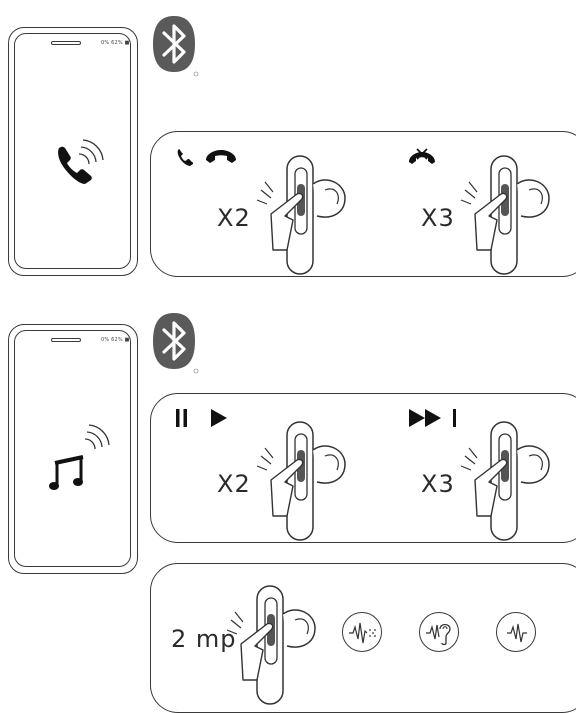 This screenshot has width=576, height=713. What do you see at coordinates (81, 161) in the screenshot?
I see `phone-call-icon` at bounding box center [81, 161].